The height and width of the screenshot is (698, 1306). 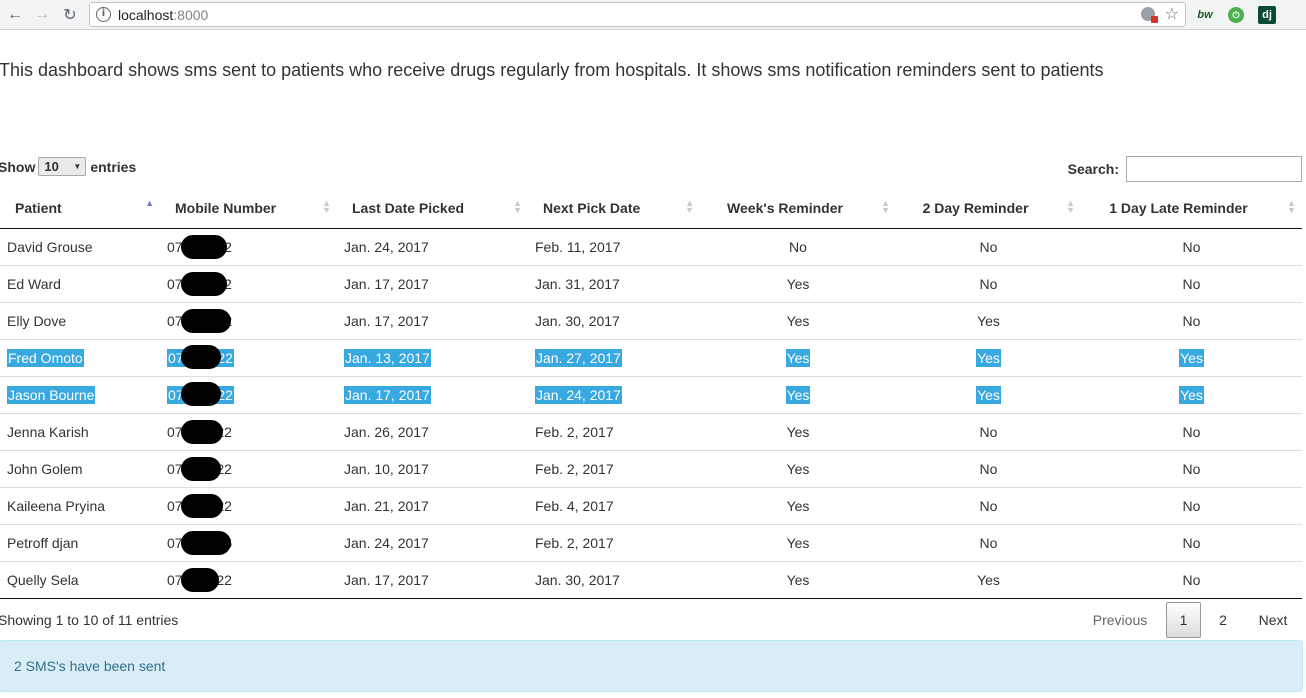 I want to click on last-date-cell-text: Jan. 21, 2017, so click(x=386, y=505).